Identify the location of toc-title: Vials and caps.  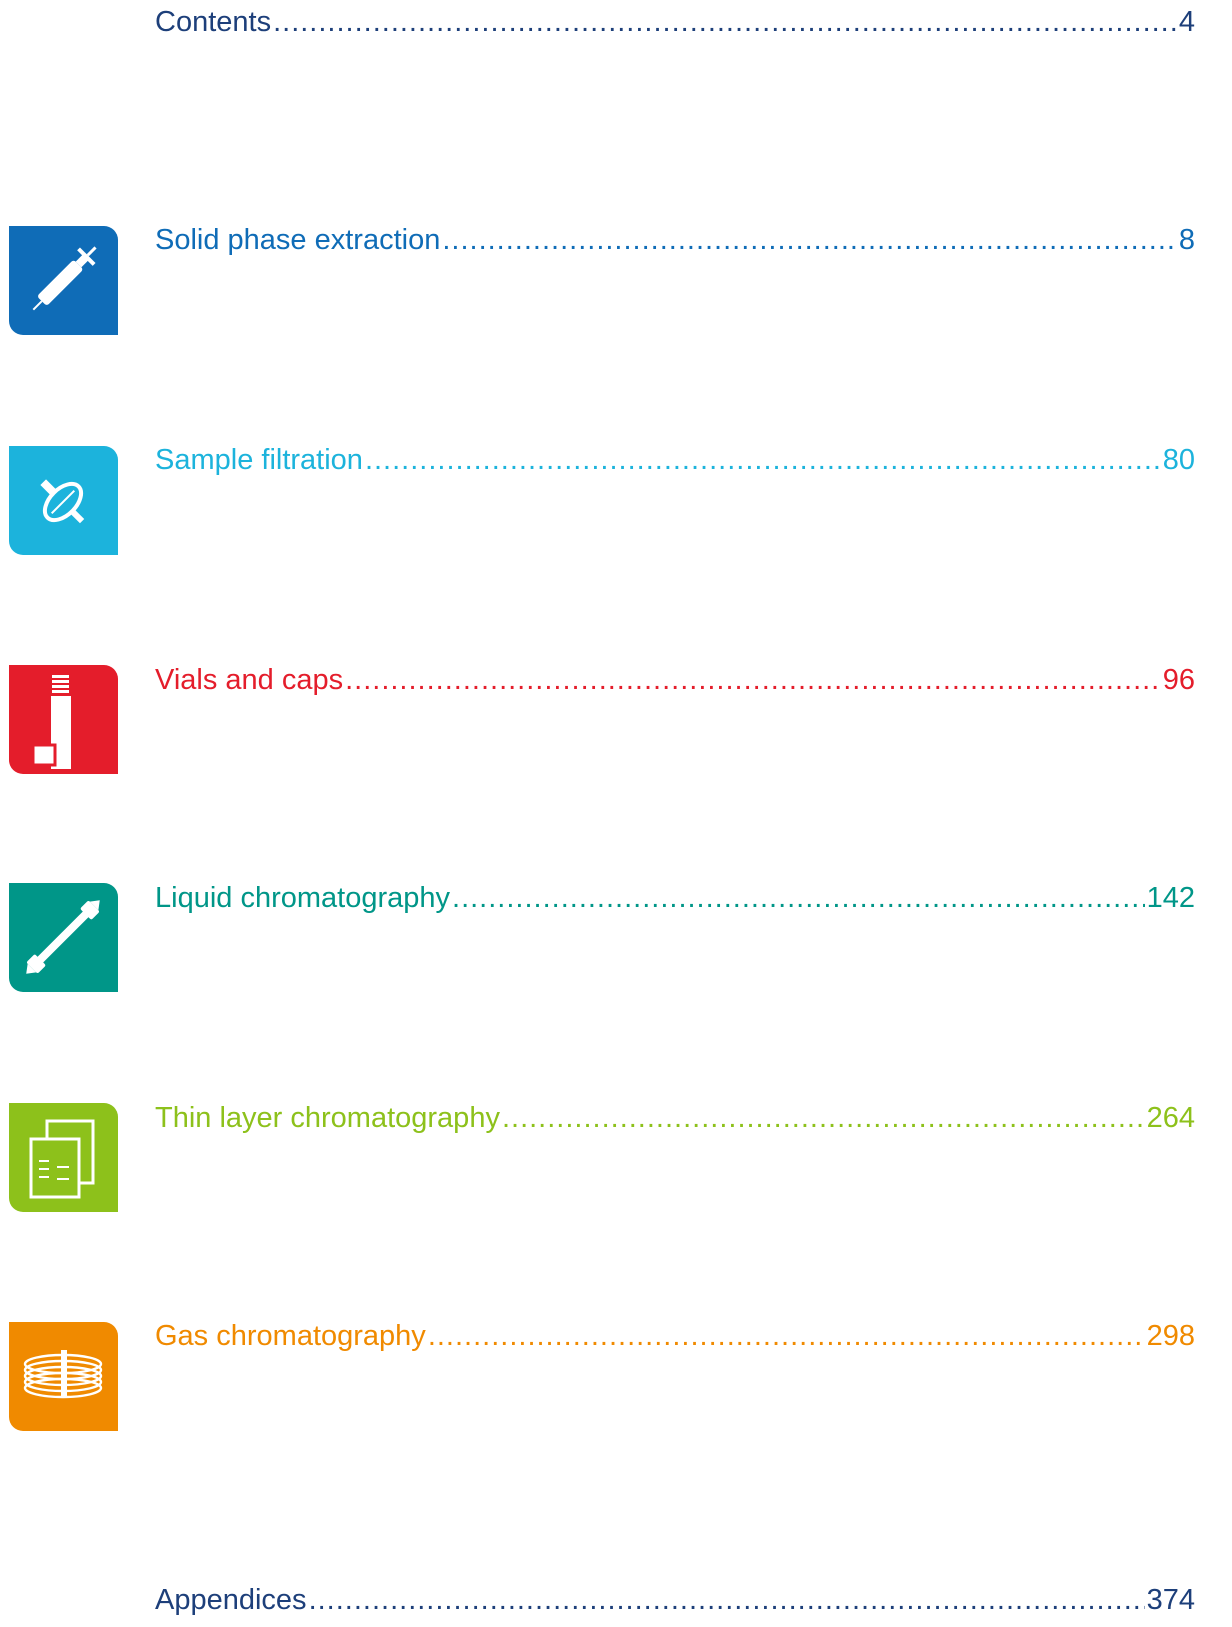
(249, 680).